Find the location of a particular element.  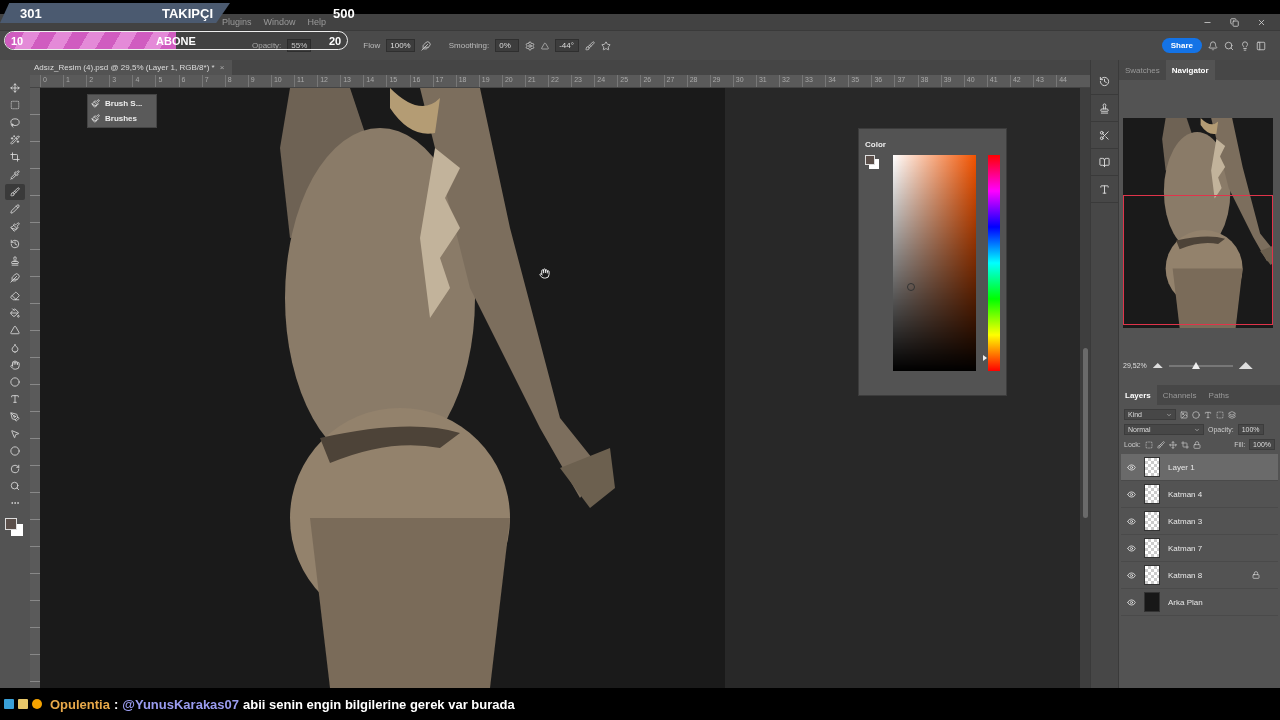

follower-target: 500 is located at coordinates (344, 13).